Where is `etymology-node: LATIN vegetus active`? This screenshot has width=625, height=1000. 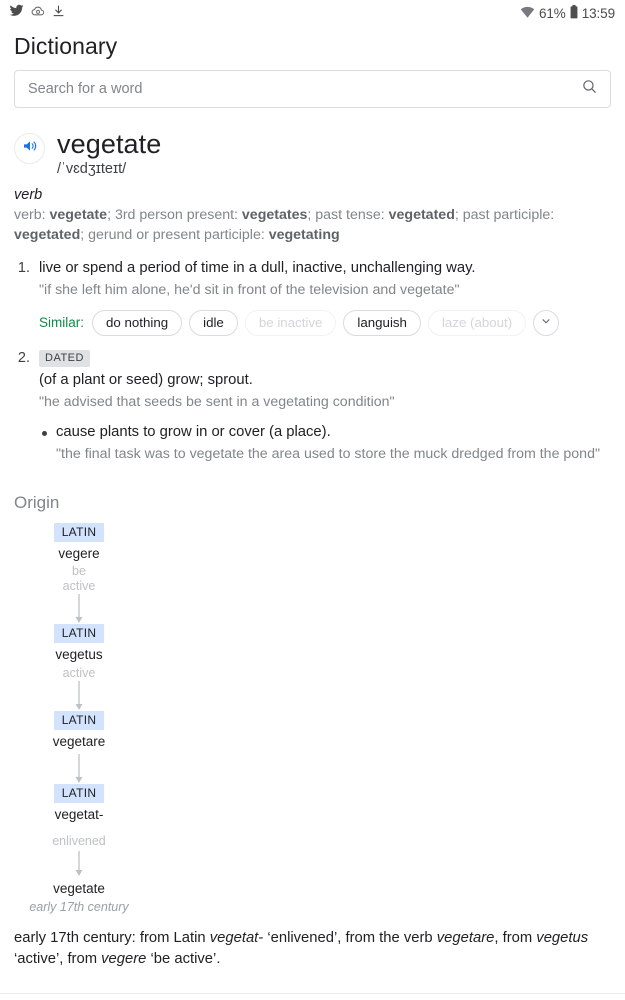 etymology-node: LATIN vegetus active is located at coordinates (79, 652).